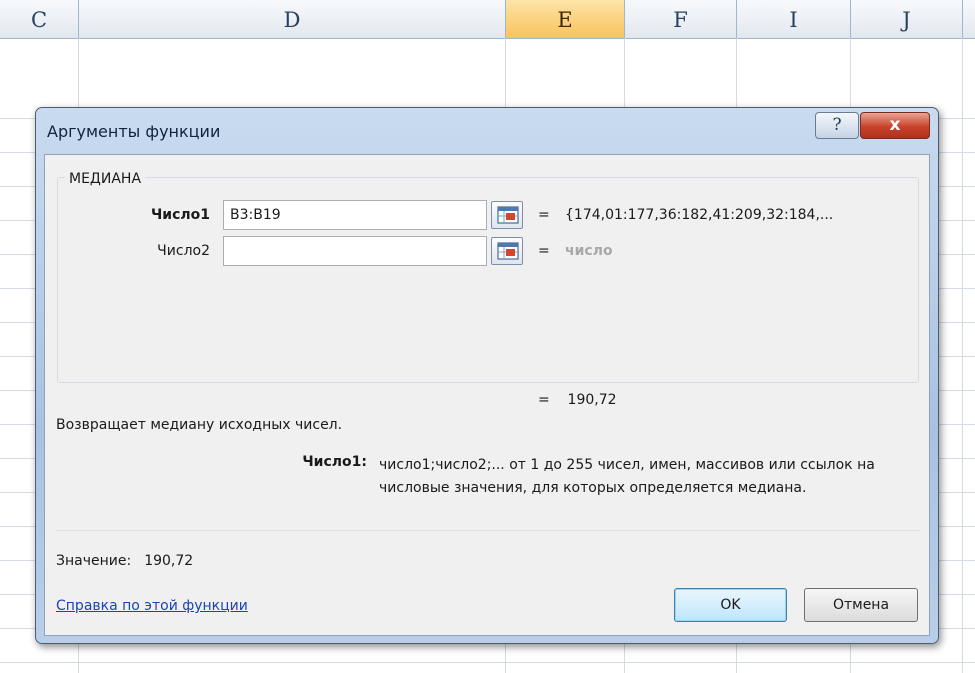  What do you see at coordinates (334, 462) in the screenshot?
I see `param-name: Число1:` at bounding box center [334, 462].